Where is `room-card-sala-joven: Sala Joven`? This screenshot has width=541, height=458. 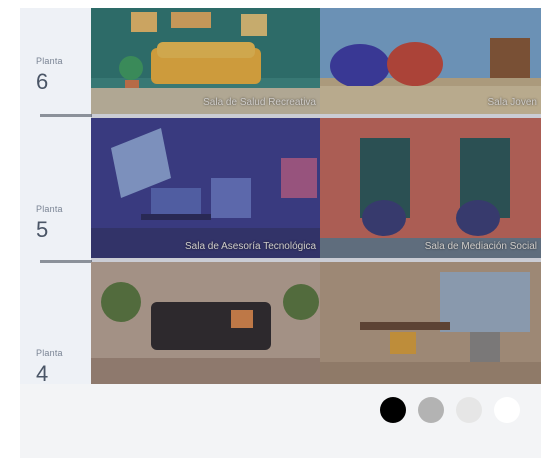 room-card-sala-joven: Sala Joven is located at coordinates (430, 61).